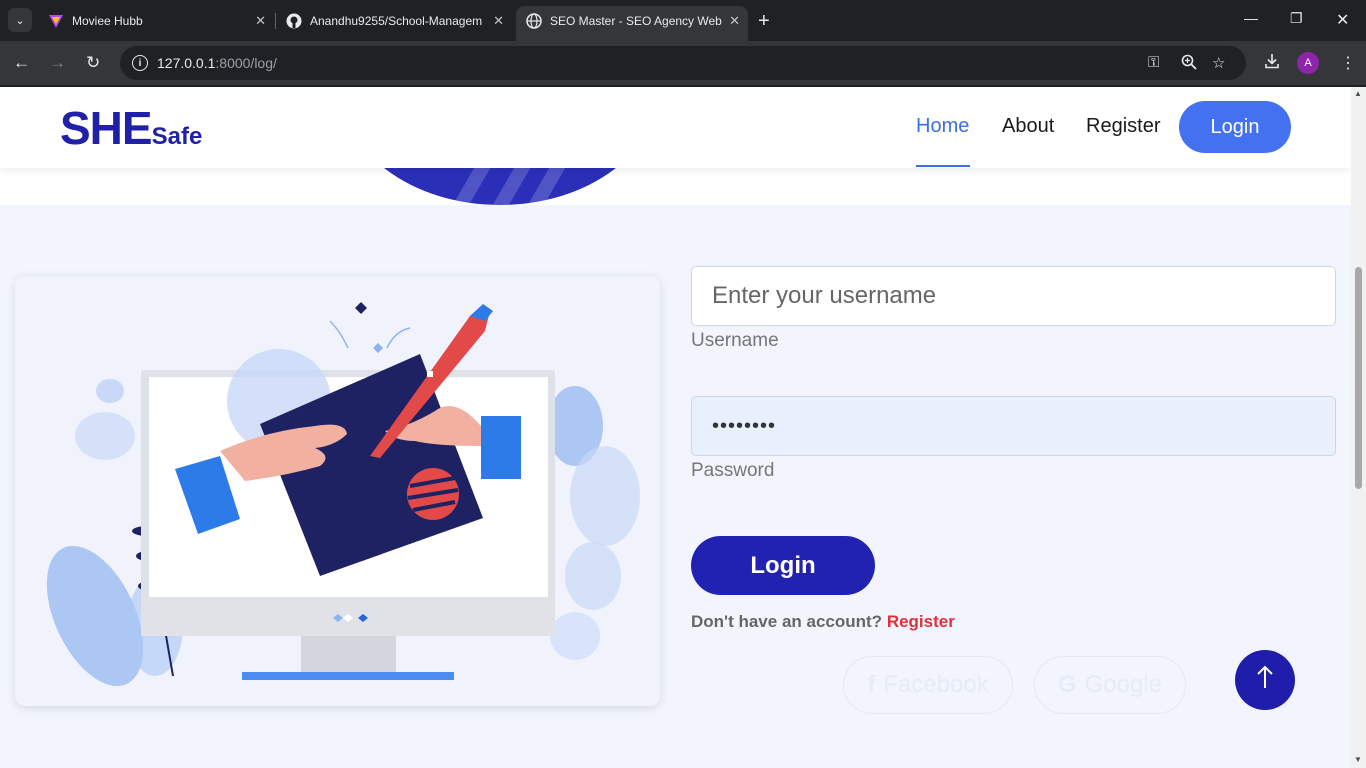  I want to click on signup-prompt: Don't have an account? Register, so click(823, 622).